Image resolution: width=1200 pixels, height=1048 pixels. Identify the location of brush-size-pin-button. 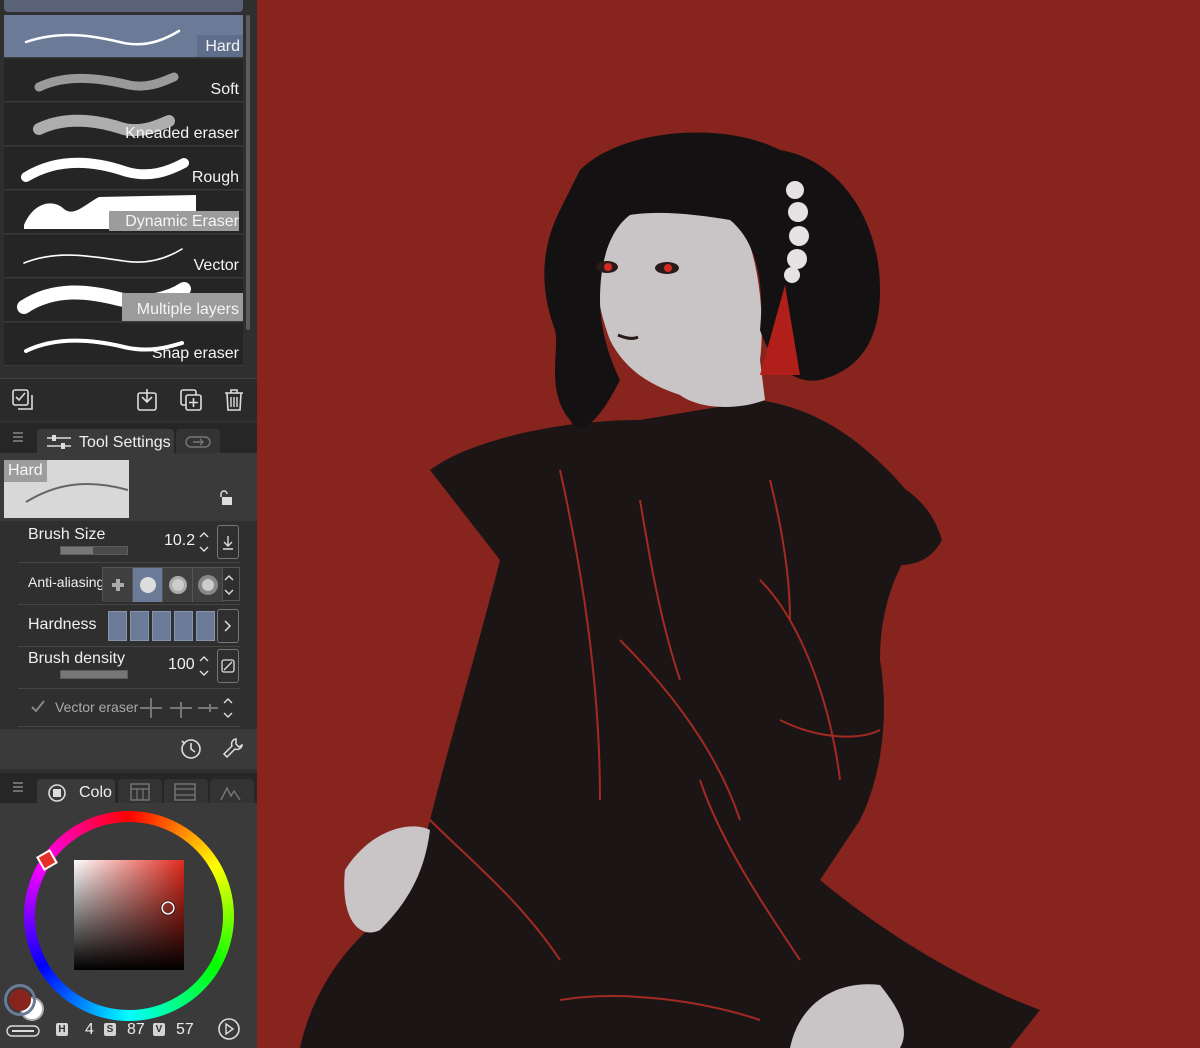
(228, 542).